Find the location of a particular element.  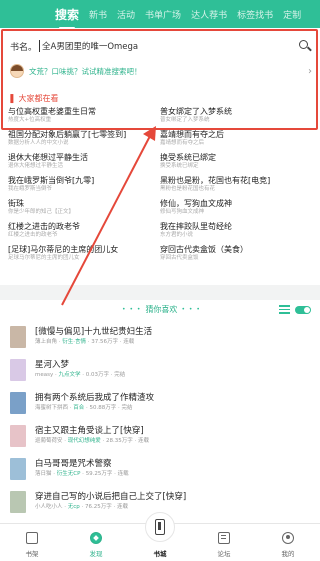

nav-bookcity: 书城 is located at coordinates (160, 536).